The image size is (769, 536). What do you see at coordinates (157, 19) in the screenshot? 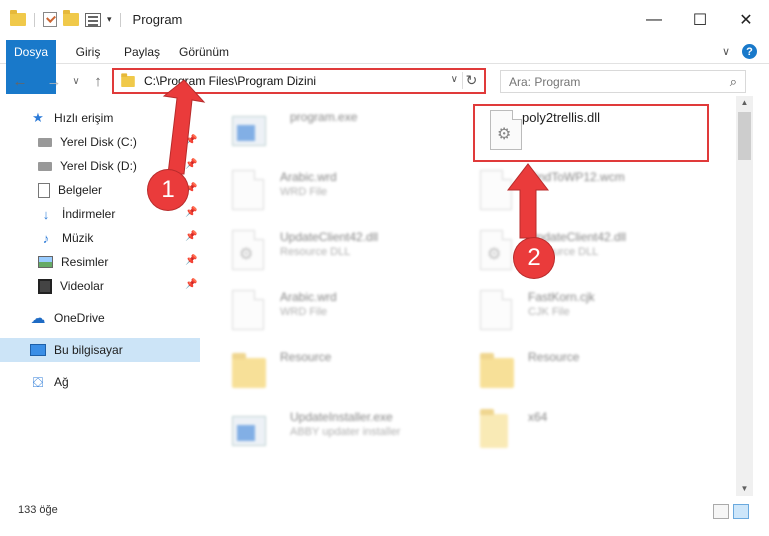
I see `window-title: Program` at bounding box center [157, 19].